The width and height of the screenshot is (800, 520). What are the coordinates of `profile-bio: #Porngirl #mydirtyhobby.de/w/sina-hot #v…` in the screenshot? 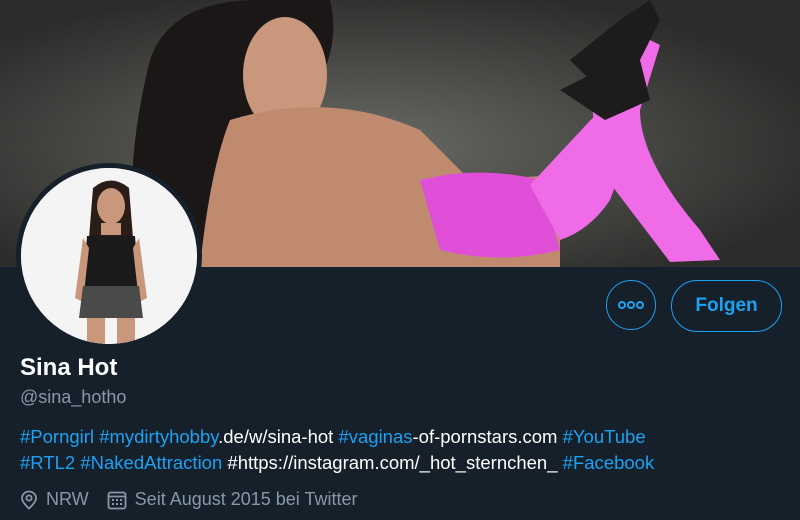 It's located at (400, 450).